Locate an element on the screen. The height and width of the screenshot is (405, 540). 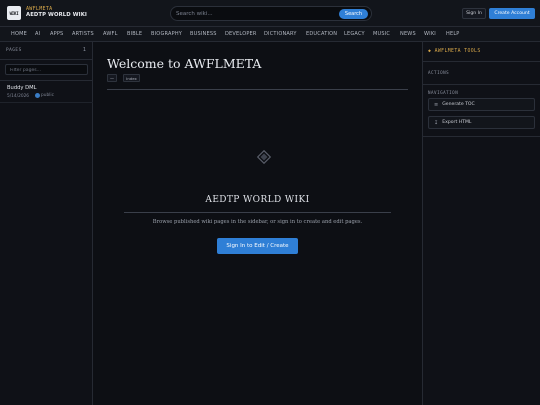
nav-business: BUSINESS is located at coordinates (203, 34).